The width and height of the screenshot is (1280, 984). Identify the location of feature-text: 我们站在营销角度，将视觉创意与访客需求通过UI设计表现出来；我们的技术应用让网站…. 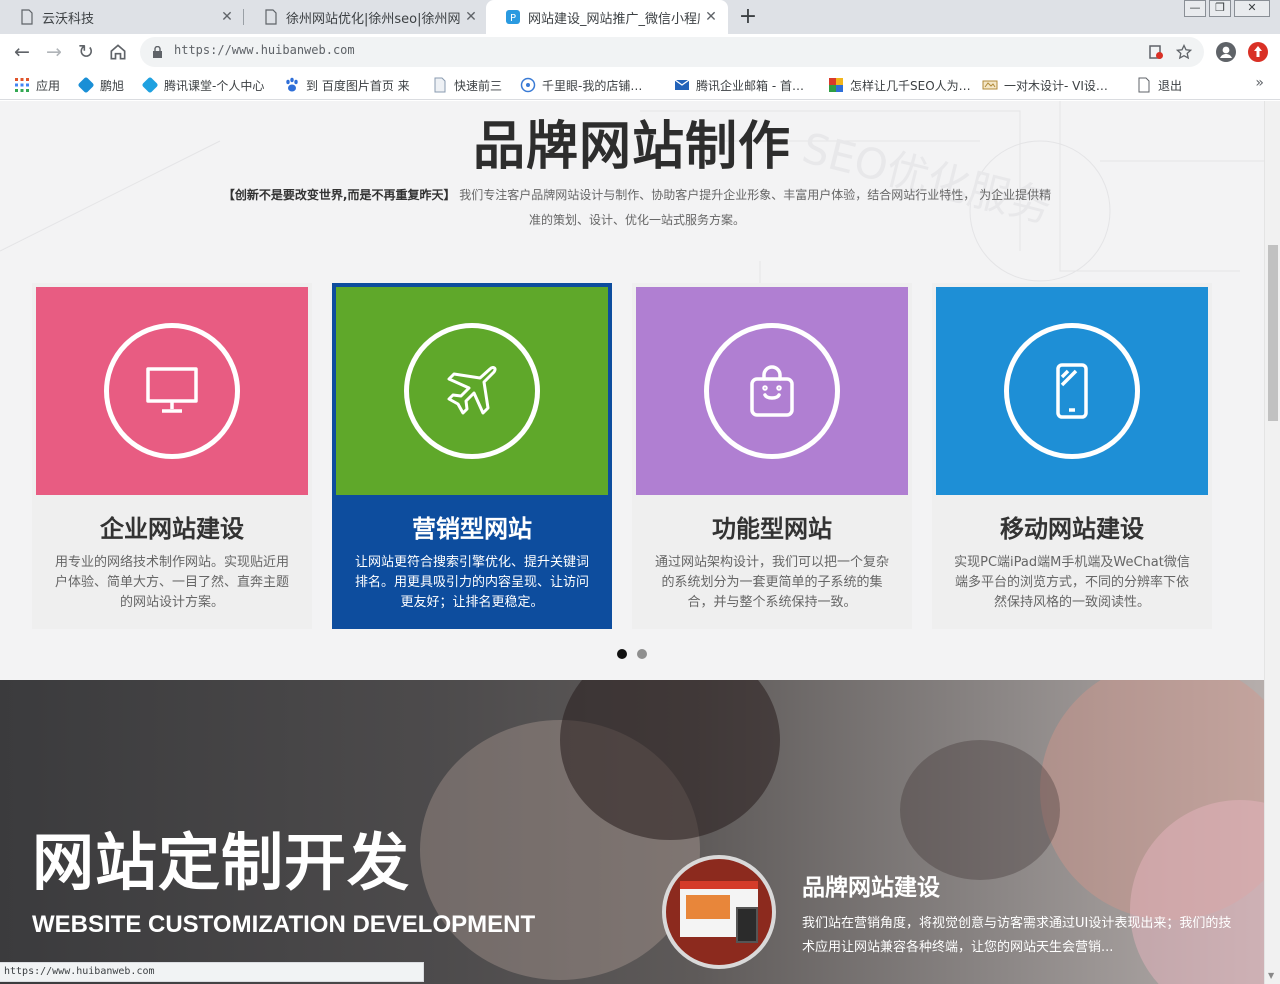
(1017, 935).